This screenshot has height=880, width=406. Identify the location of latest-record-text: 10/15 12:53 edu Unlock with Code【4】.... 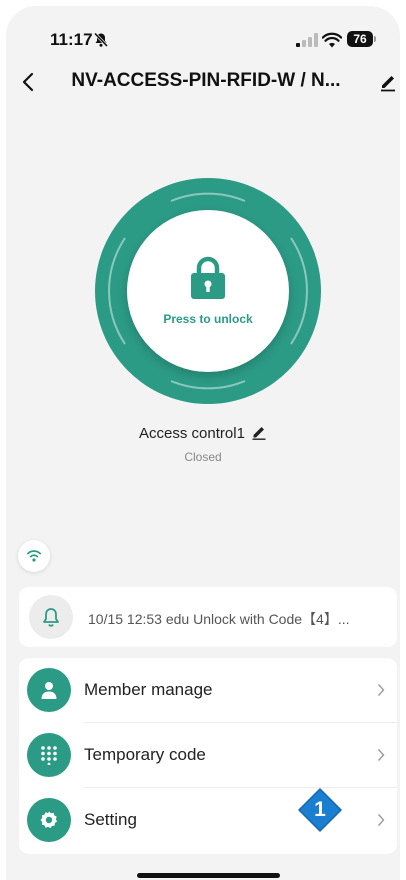
(219, 619).